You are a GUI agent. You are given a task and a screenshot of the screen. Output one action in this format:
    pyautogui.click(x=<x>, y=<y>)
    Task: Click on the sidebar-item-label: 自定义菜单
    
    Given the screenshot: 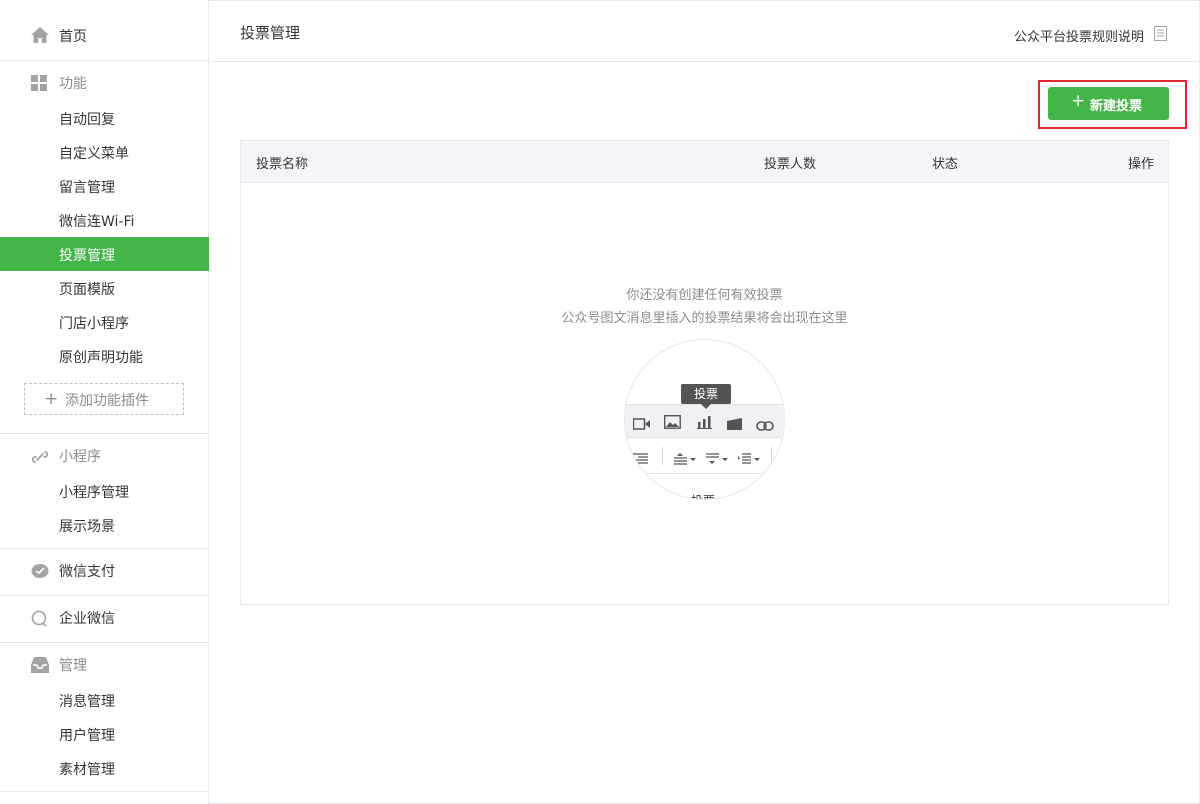 What is the action you would take?
    pyautogui.click(x=94, y=154)
    